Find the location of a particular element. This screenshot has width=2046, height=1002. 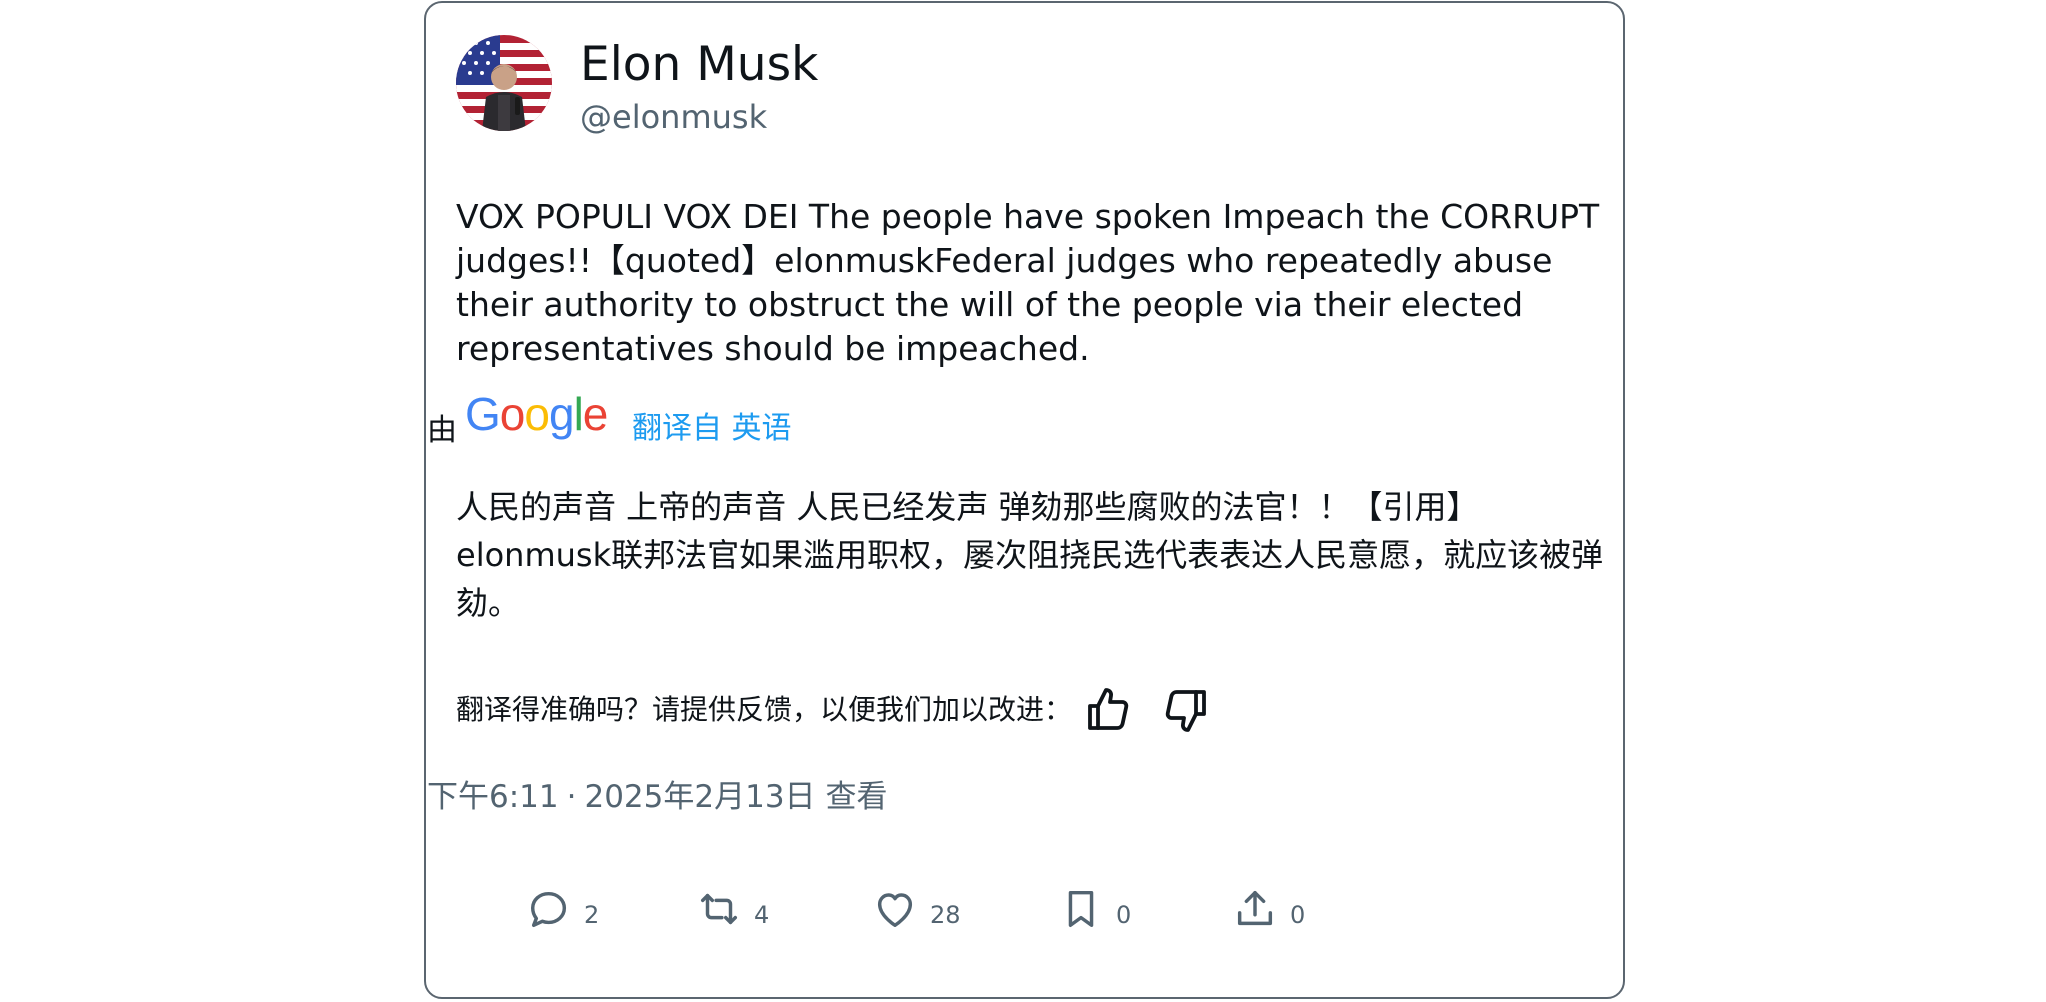

view-link: 查看 is located at coordinates (857, 797).